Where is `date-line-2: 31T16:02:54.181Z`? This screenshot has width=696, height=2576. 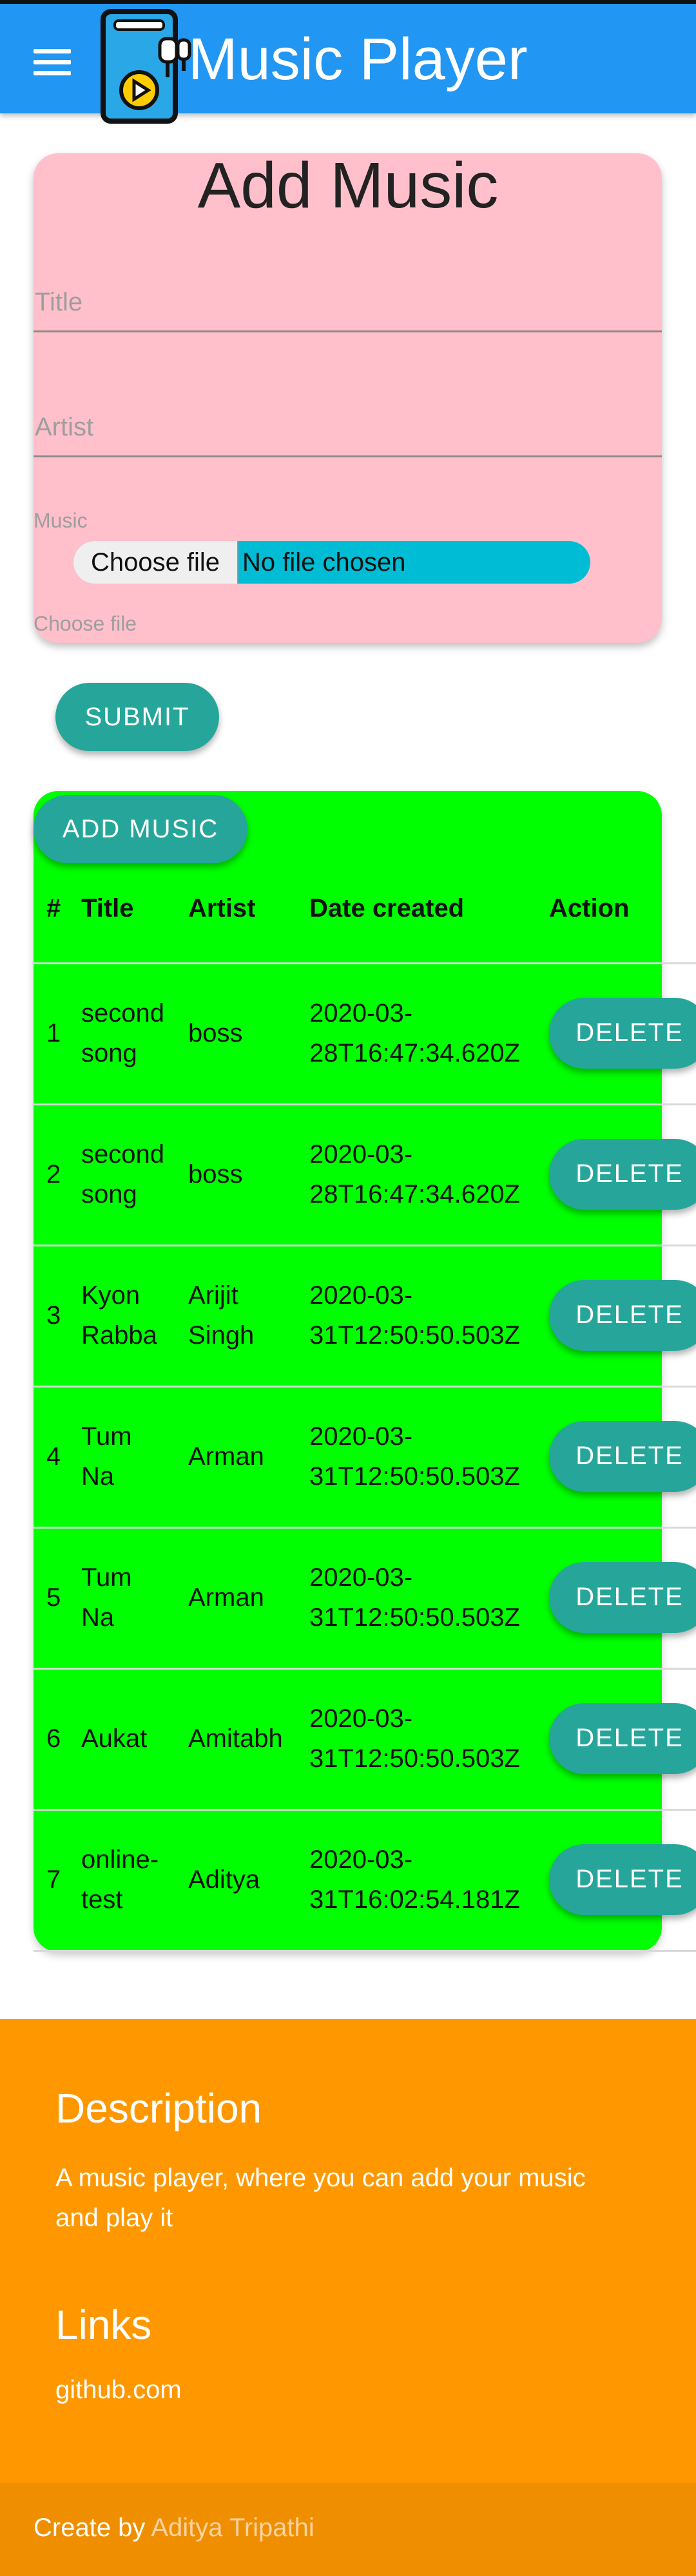 date-line-2: 31T16:02:54.181Z is located at coordinates (415, 1899).